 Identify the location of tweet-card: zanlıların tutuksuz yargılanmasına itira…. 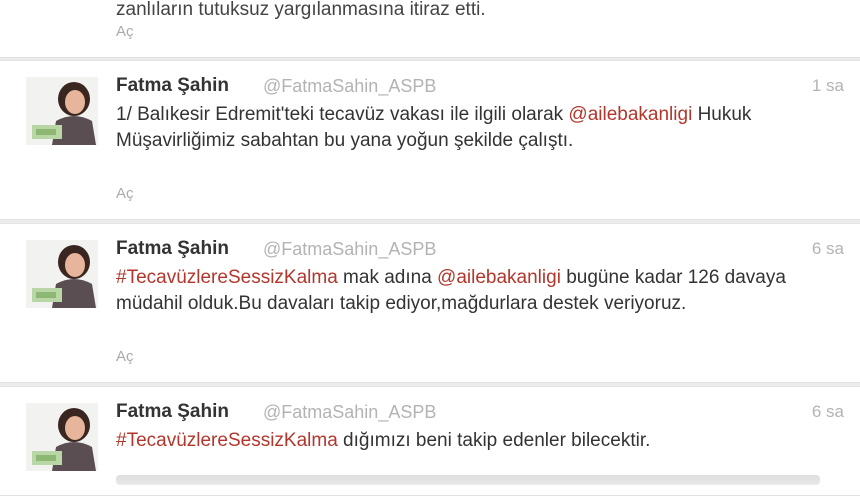
(430, 29).